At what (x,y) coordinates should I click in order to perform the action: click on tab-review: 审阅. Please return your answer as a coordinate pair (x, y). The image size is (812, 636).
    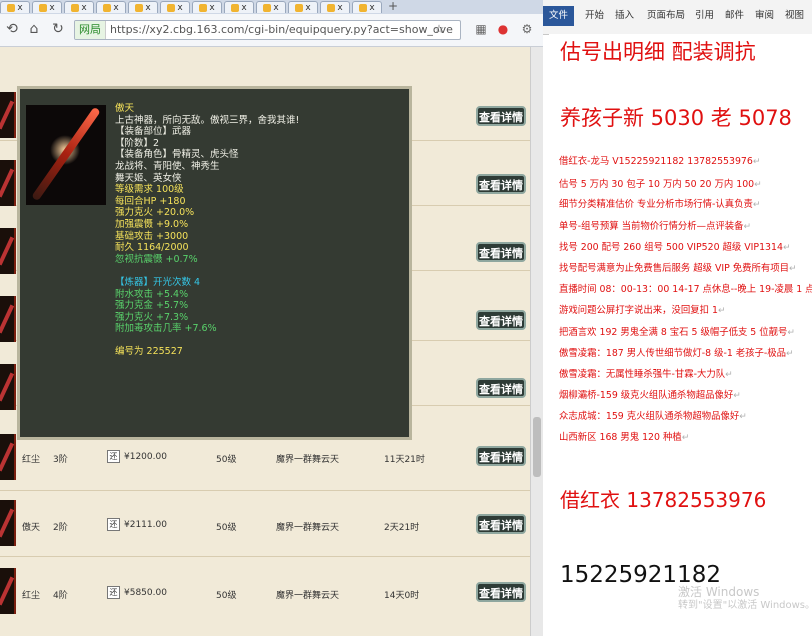
    Looking at the image, I should click on (764, 16).